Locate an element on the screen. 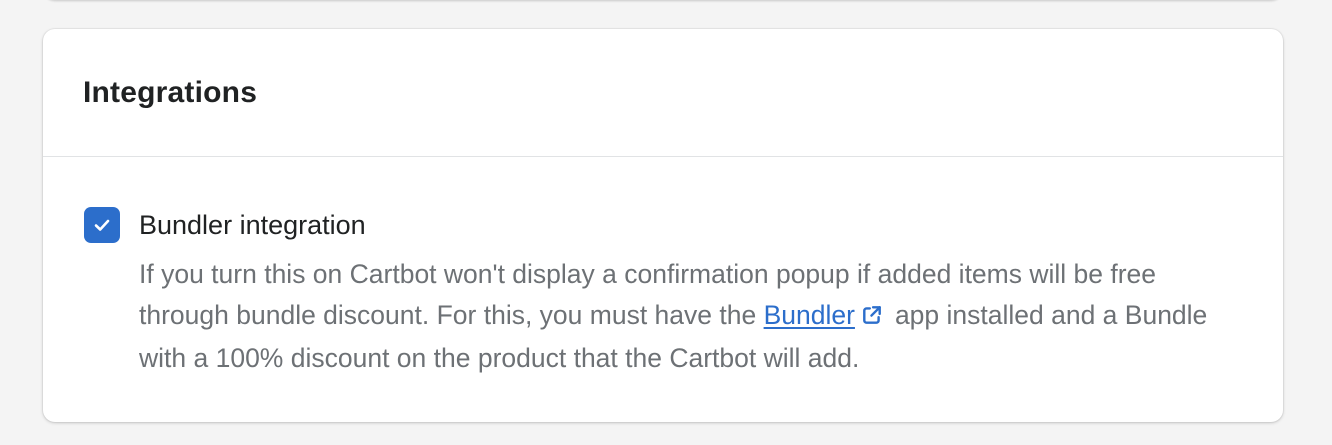 The width and height of the screenshot is (1332, 445). checkmark-icon is located at coordinates (102, 225).